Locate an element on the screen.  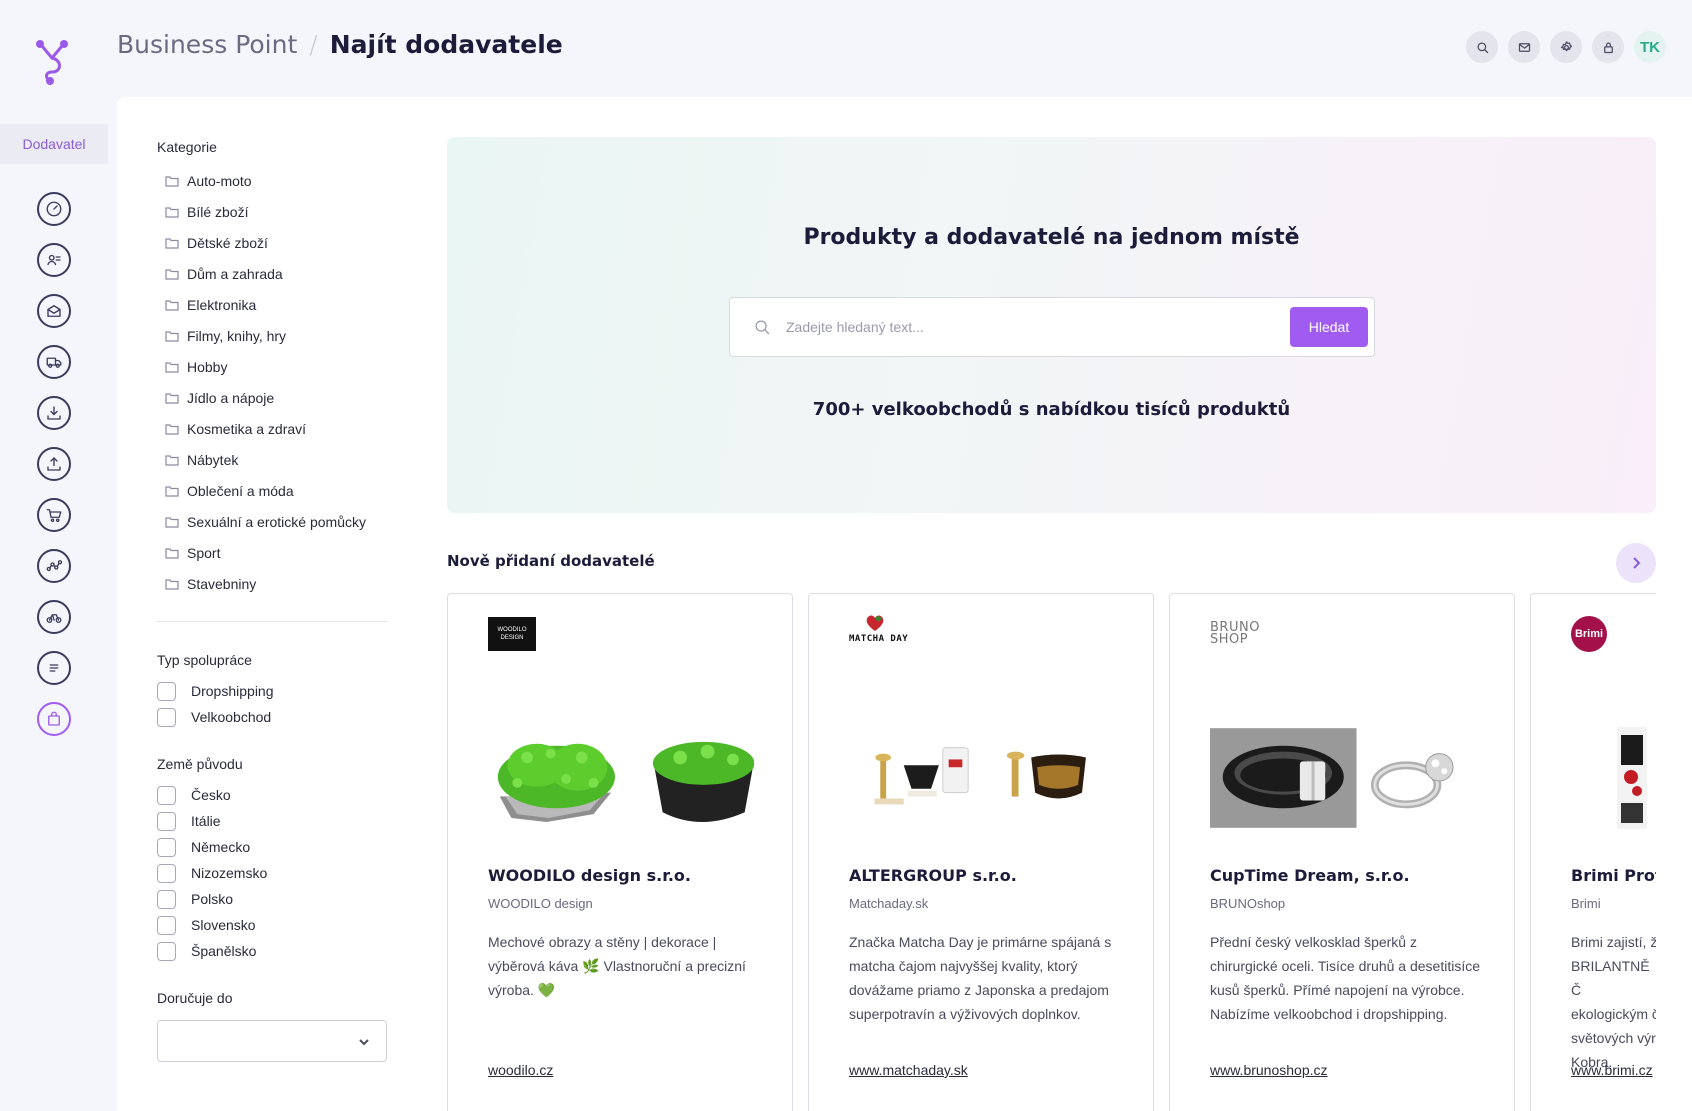
filter-divider is located at coordinates (272, 621).